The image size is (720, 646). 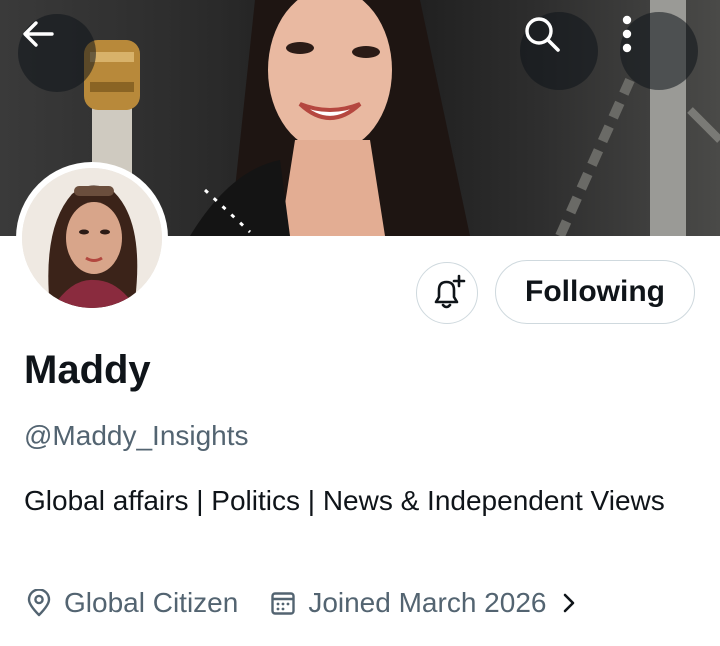 I want to click on profile-name: Maddy, so click(x=87, y=370).